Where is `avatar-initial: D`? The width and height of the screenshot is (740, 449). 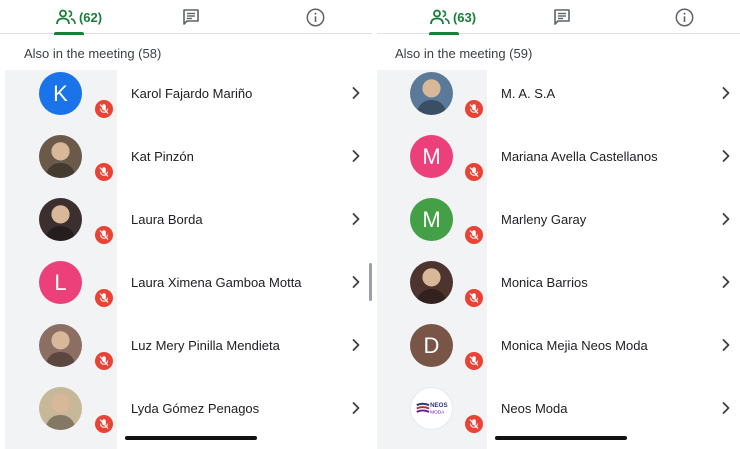 avatar-initial: D is located at coordinates (431, 345).